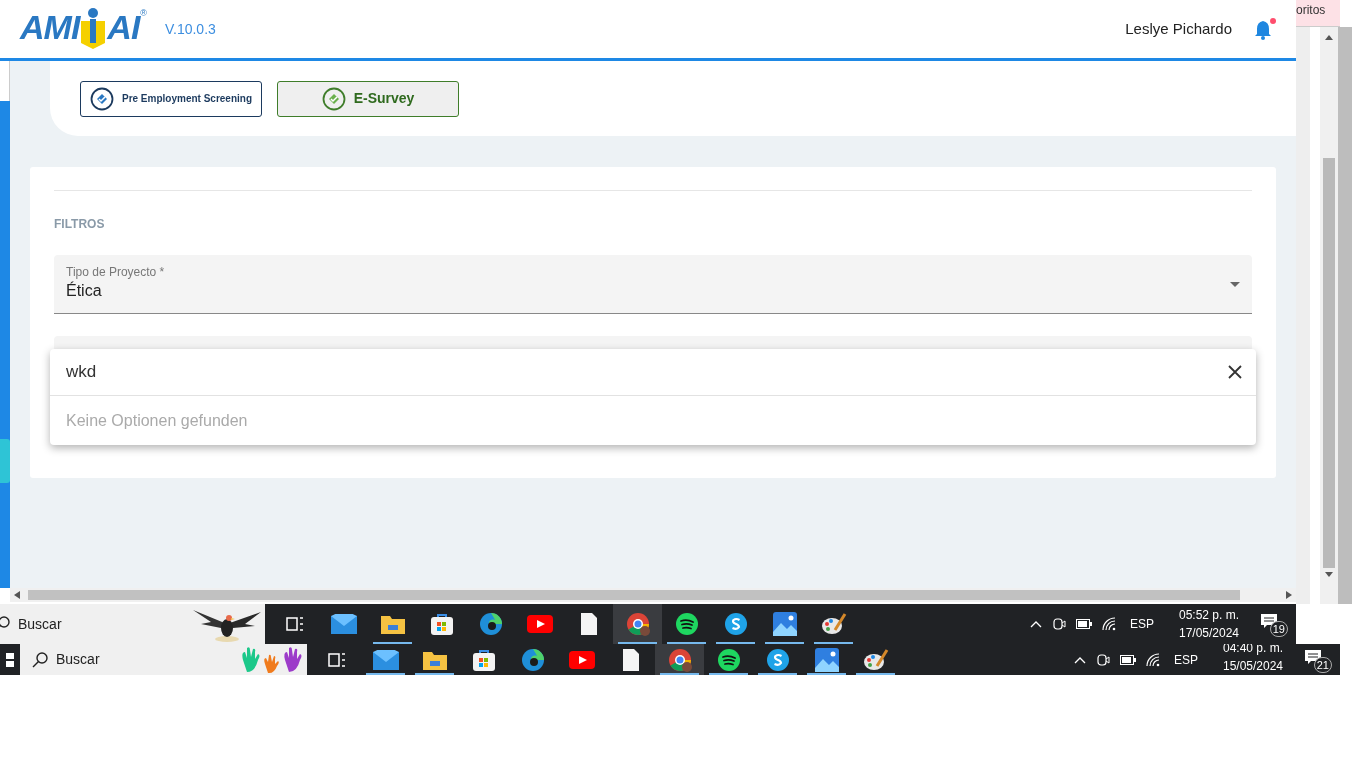 The height and width of the screenshot is (768, 1366). Describe the element at coordinates (1318, 13) in the screenshot. I see `browser-tab: oritos` at that location.